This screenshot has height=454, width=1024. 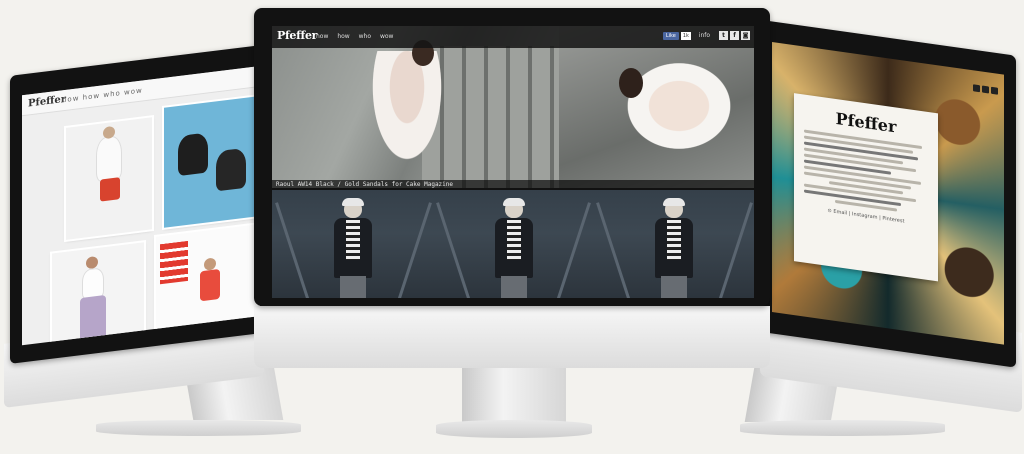 What do you see at coordinates (198, 428) in the screenshot?
I see `left-monitor-stand-foot` at bounding box center [198, 428].